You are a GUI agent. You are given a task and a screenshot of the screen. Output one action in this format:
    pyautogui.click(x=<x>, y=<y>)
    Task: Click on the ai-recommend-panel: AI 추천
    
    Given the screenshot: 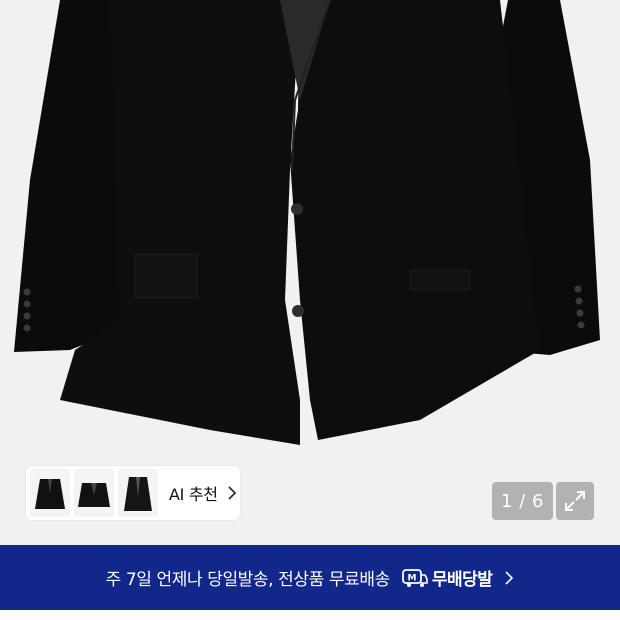 What is the action you would take?
    pyautogui.click(x=133, y=493)
    